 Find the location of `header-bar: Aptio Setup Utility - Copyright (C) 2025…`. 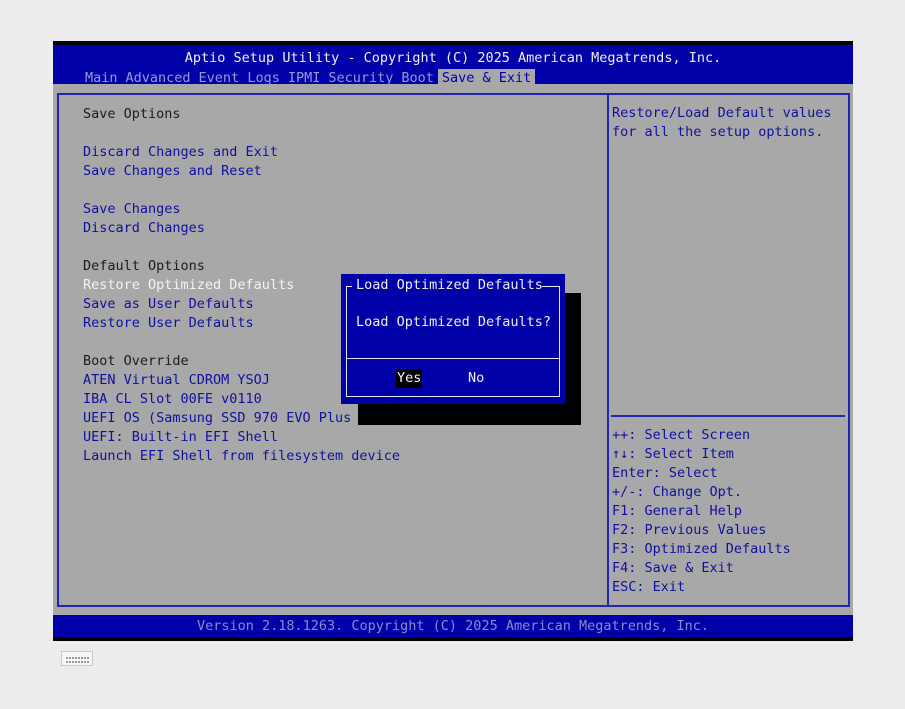

header-bar: Aptio Setup Utility - Copyright (C) 2025… is located at coordinates (453, 64).